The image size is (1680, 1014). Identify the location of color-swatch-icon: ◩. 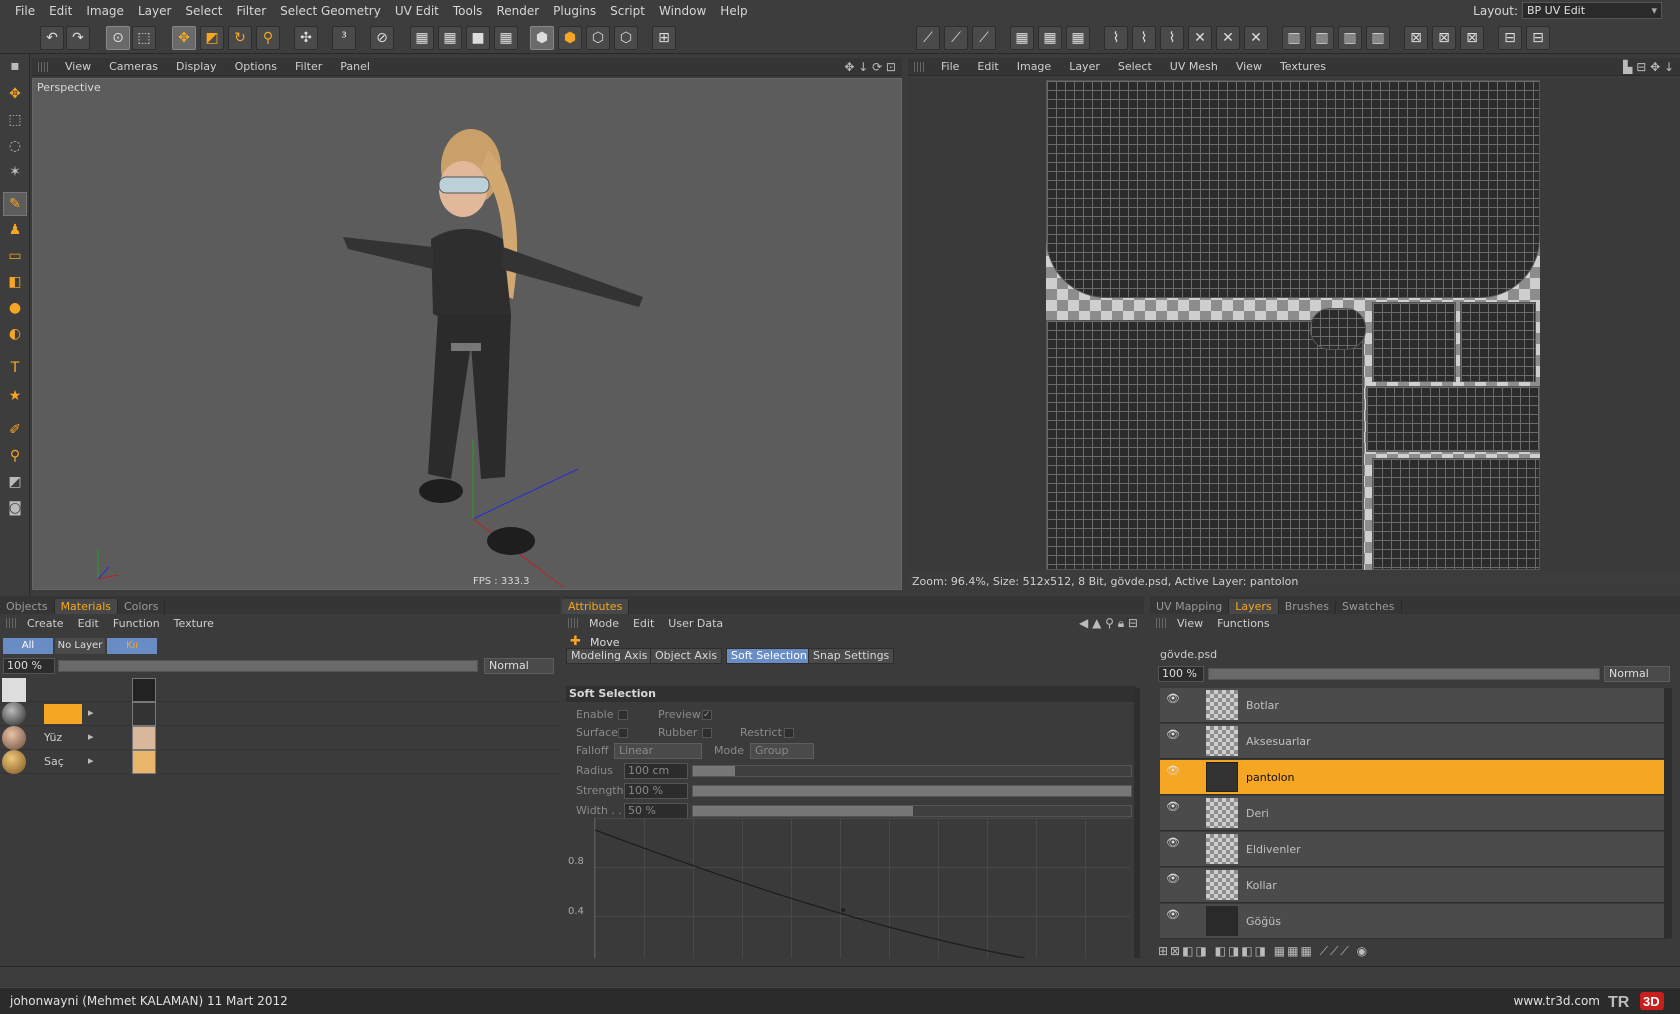
(15, 482).